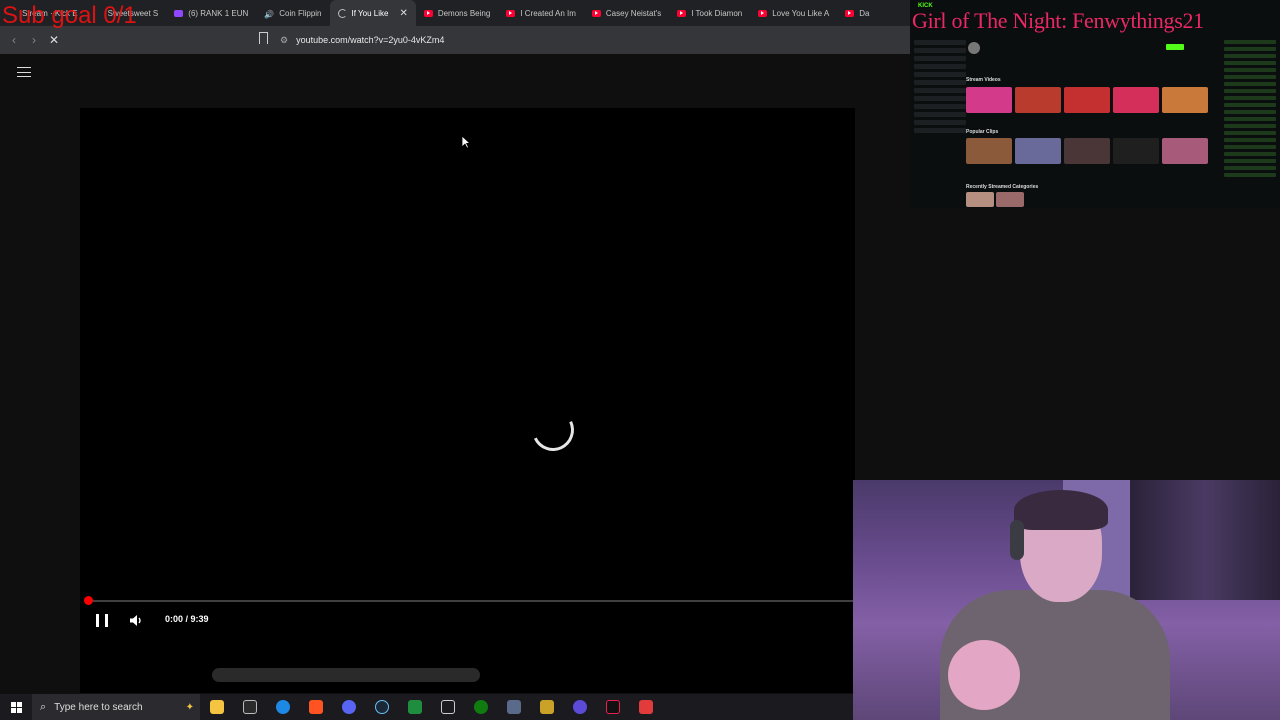 This screenshot has width=1280, height=720. I want to click on start-button, so click(16, 707).